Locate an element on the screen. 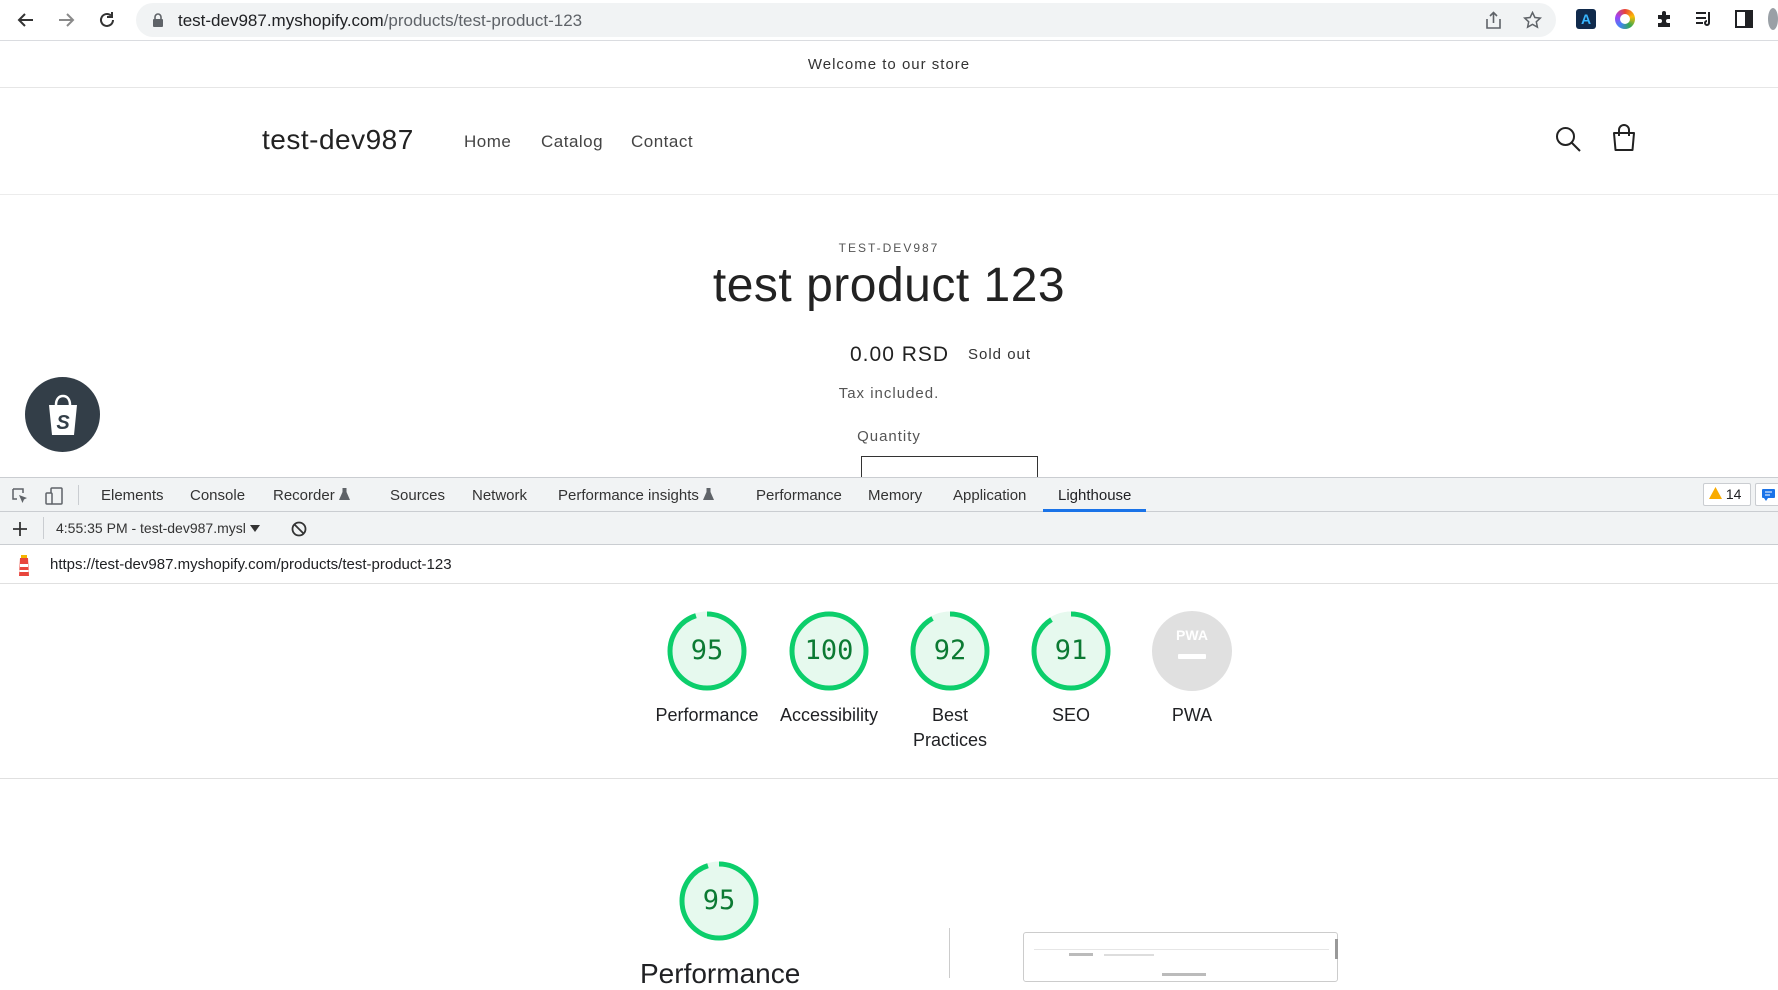 This screenshot has height=990, width=1778. device-toolbar-icon is located at coordinates (54, 496).